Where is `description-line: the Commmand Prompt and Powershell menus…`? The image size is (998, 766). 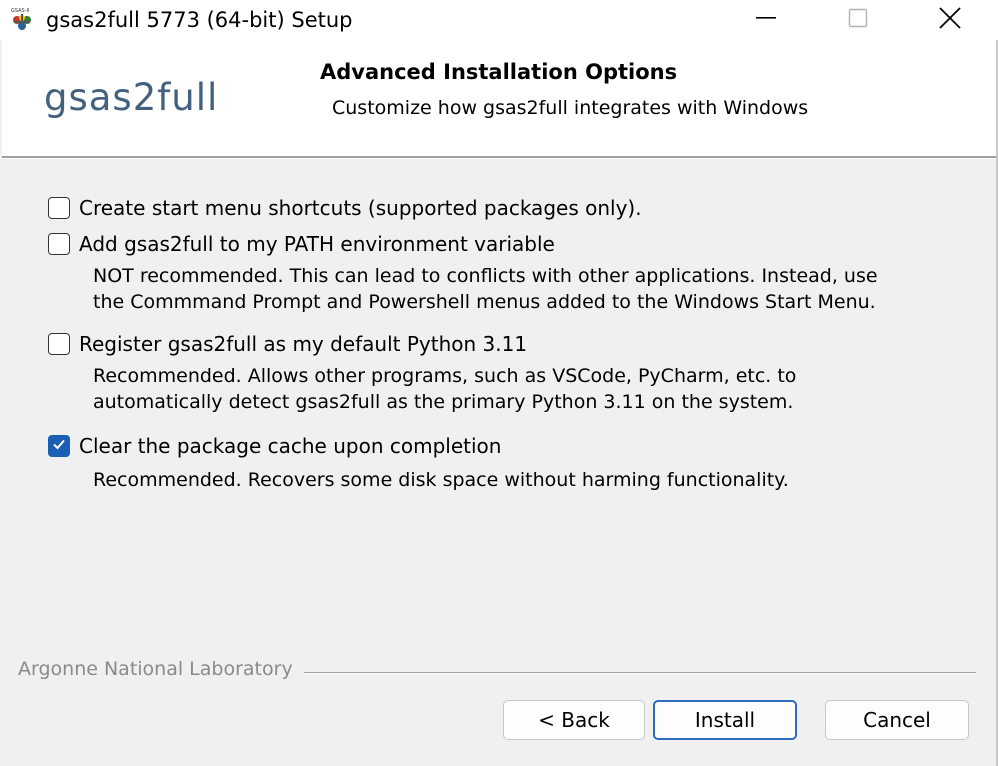 description-line: the Commmand Prompt and Powershell menus… is located at coordinates (484, 302).